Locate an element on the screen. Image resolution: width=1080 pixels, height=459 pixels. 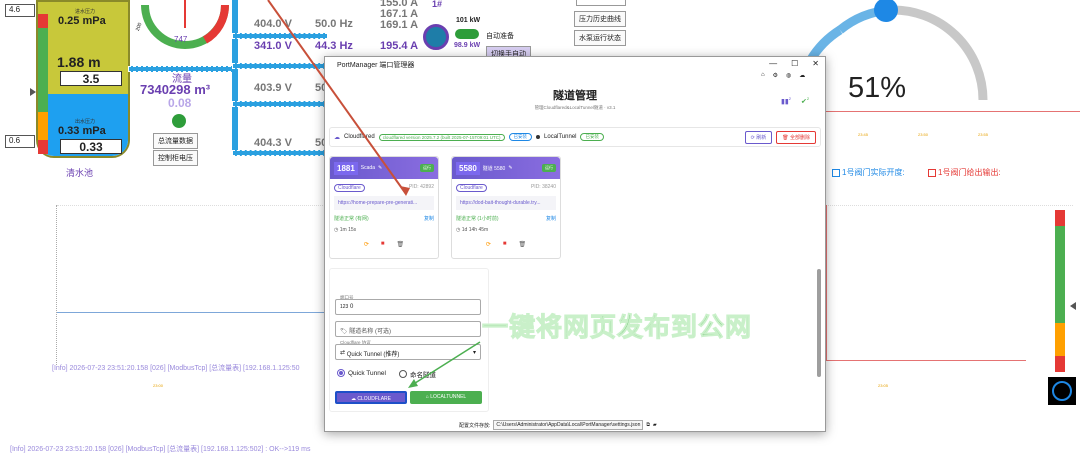
auto-prep-label: 自动准备 is located at coordinates (500, 36).